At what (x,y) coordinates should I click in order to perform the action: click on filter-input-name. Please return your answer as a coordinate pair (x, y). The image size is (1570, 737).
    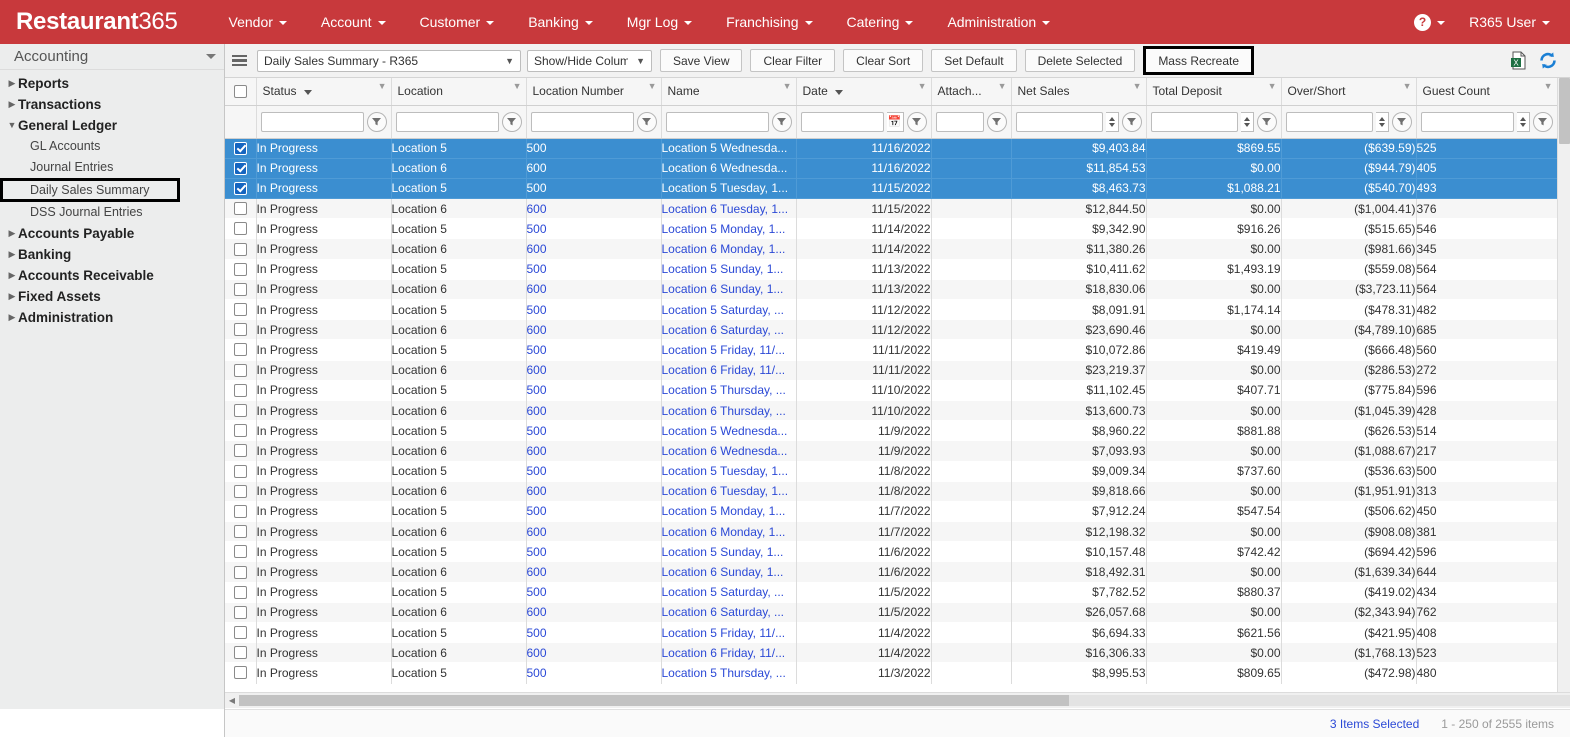
    Looking at the image, I should click on (717, 121).